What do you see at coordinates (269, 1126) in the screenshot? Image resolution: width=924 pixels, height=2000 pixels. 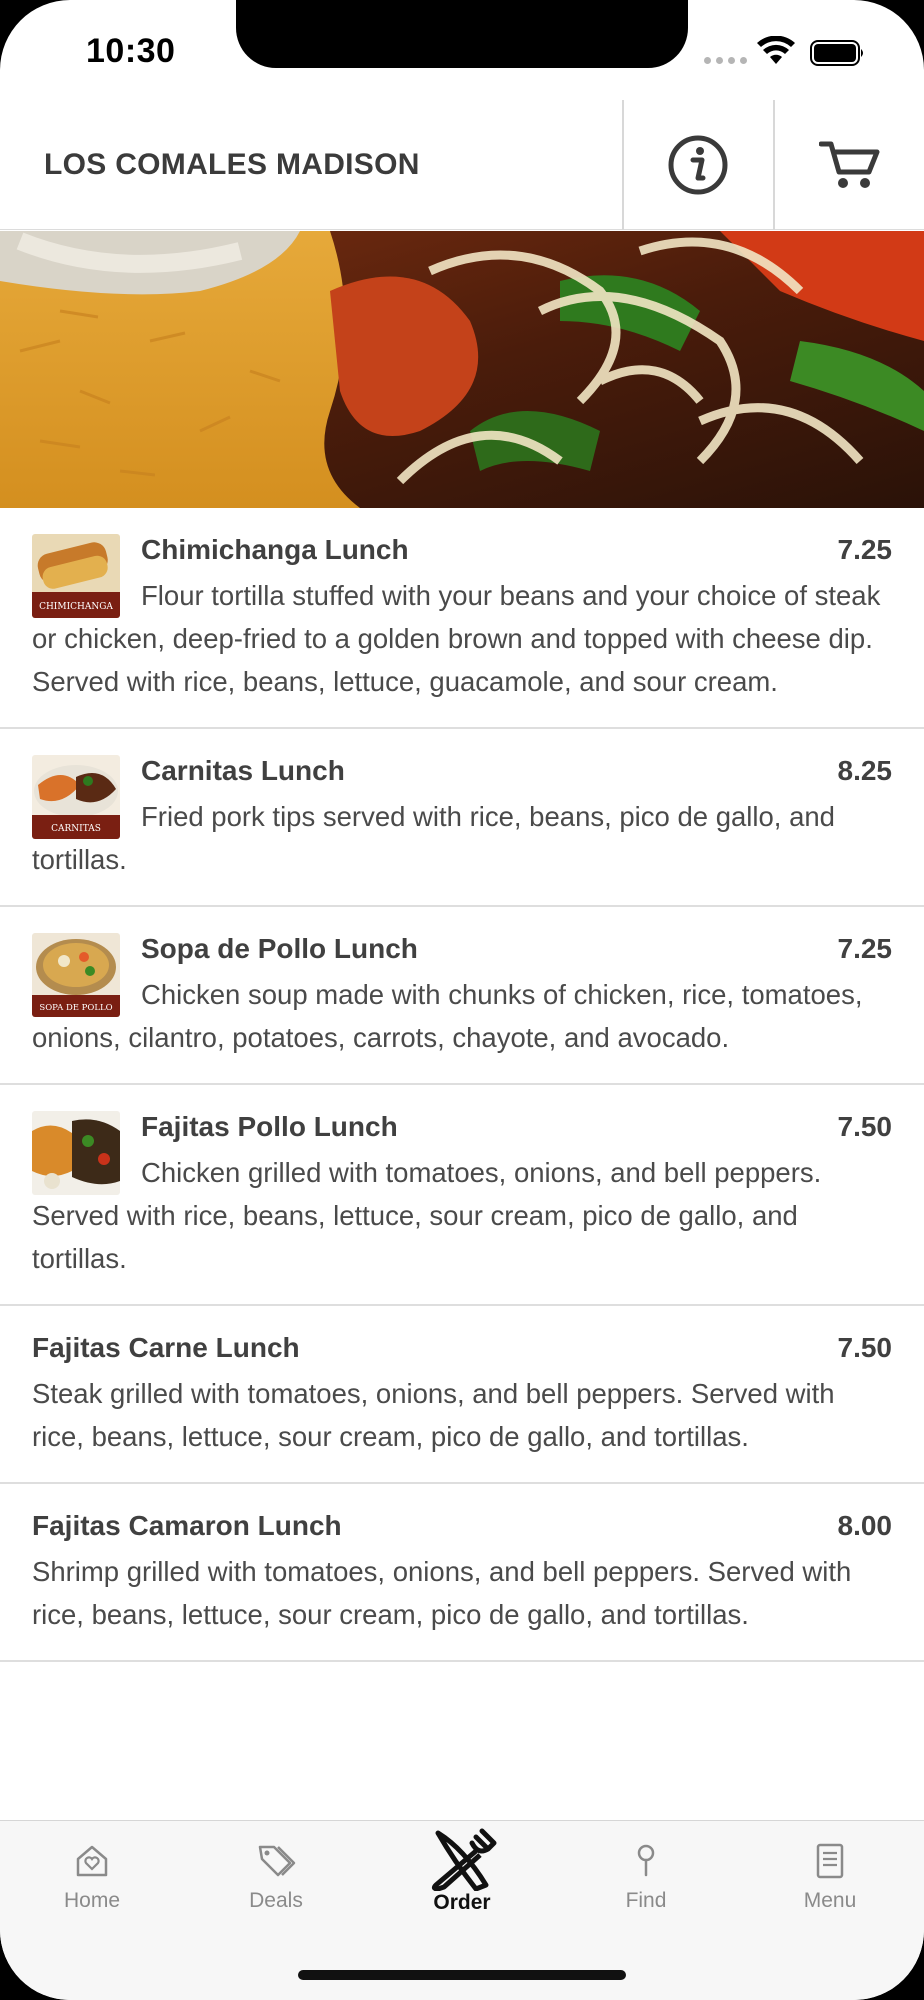 I see `item-name: Fajitas Pollo Lunch` at bounding box center [269, 1126].